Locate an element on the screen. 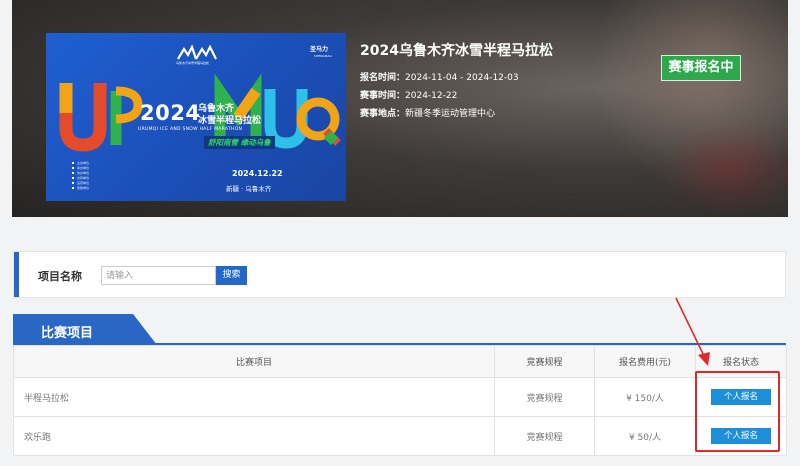  registration-time: 报名时间：2024-11-04 - 2024-12-03 is located at coordinates (439, 76).